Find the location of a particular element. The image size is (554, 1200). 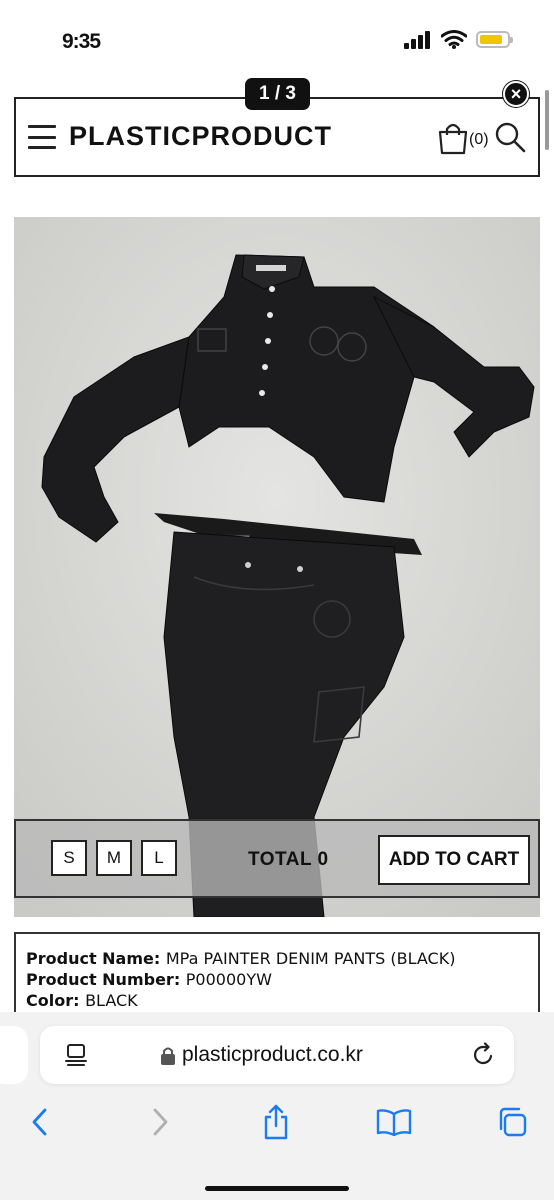

book-icon is located at coordinates (394, 1122).